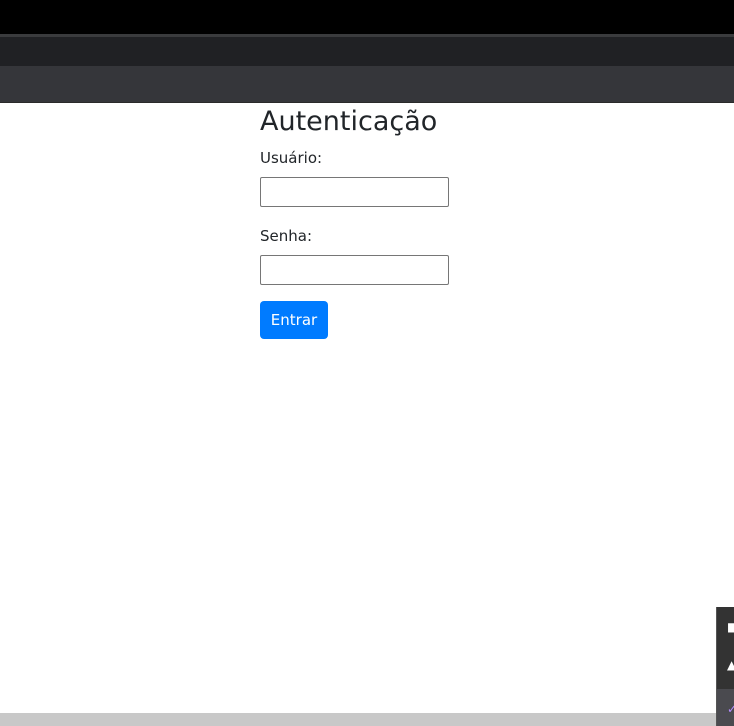 Image resolution: width=734 pixels, height=726 pixels. What do you see at coordinates (725, 666) in the screenshot?
I see `side-panel: ■ ▲ ✓` at bounding box center [725, 666].